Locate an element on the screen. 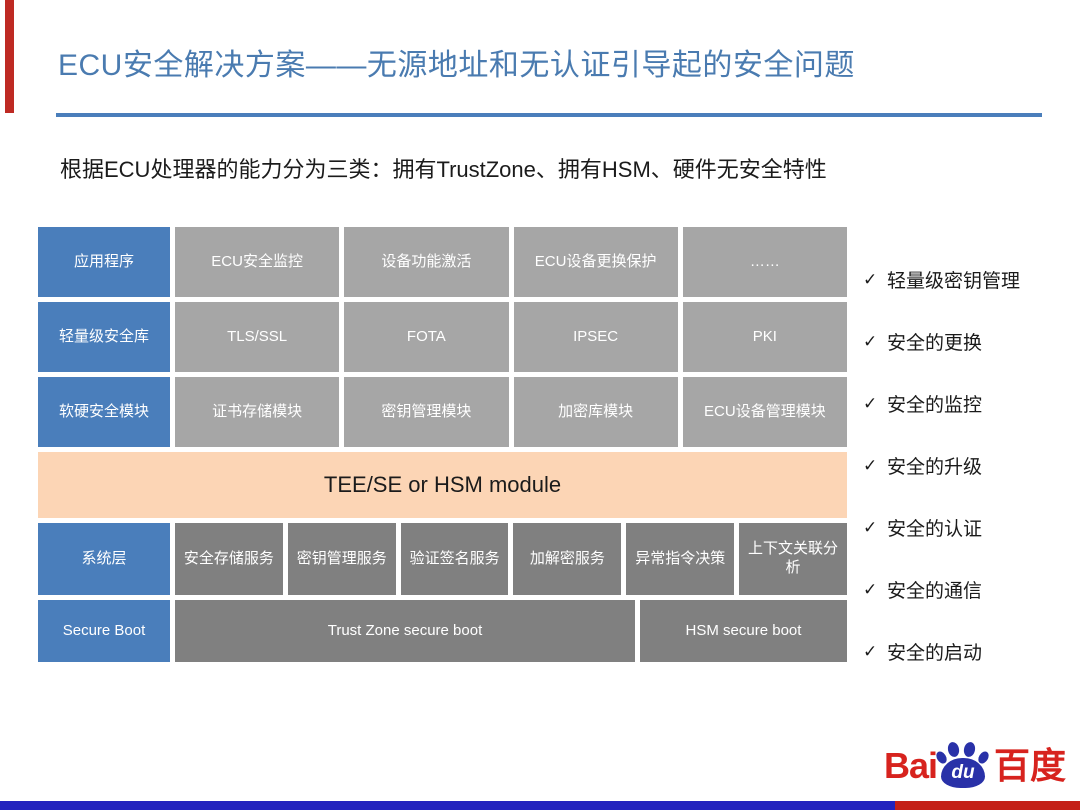  title-underline-rule is located at coordinates (549, 115).